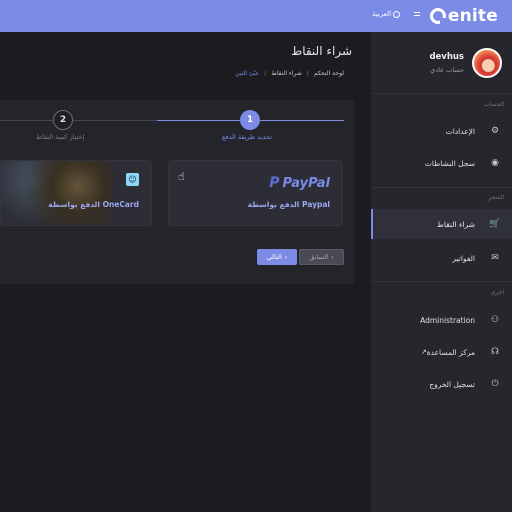 The height and width of the screenshot is (512, 512). Describe the element at coordinates (495, 131) in the screenshot. I see `gear-icon: ⚙` at that location.